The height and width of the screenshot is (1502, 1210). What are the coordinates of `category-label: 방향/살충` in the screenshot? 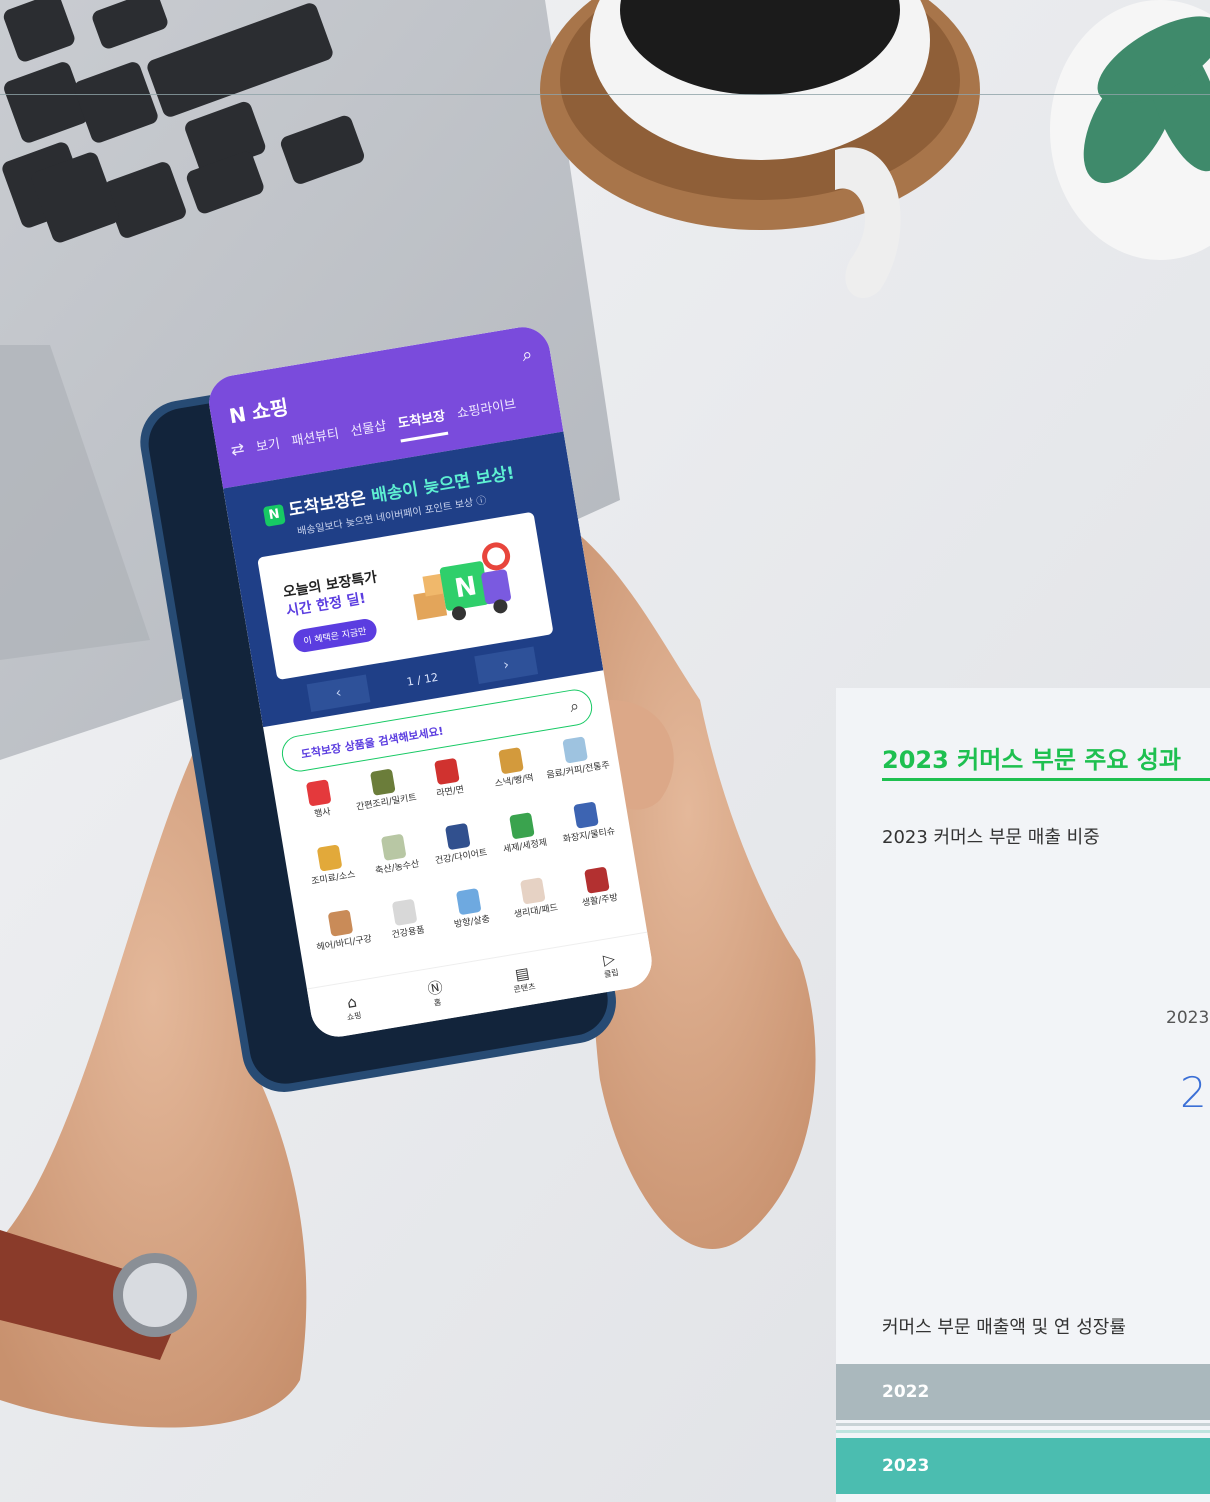 It's located at (472, 922).